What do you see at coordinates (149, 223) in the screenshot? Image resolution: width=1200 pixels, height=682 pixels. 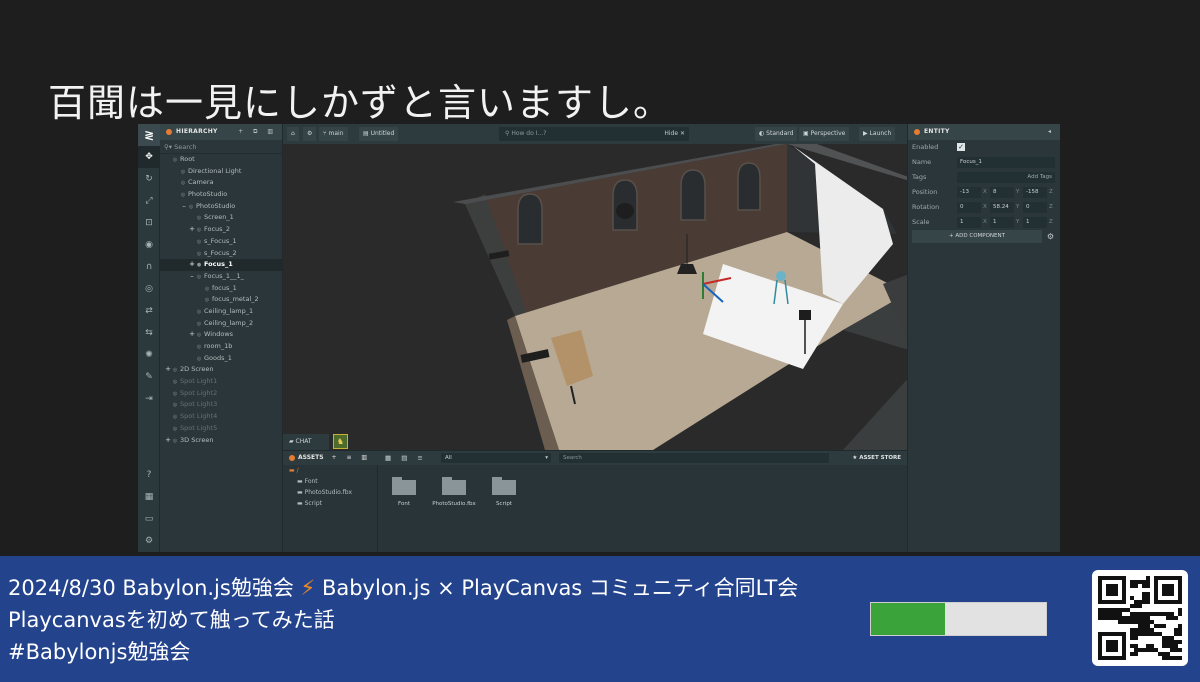 I see `resize-tool-icon: ⊡` at bounding box center [149, 223].